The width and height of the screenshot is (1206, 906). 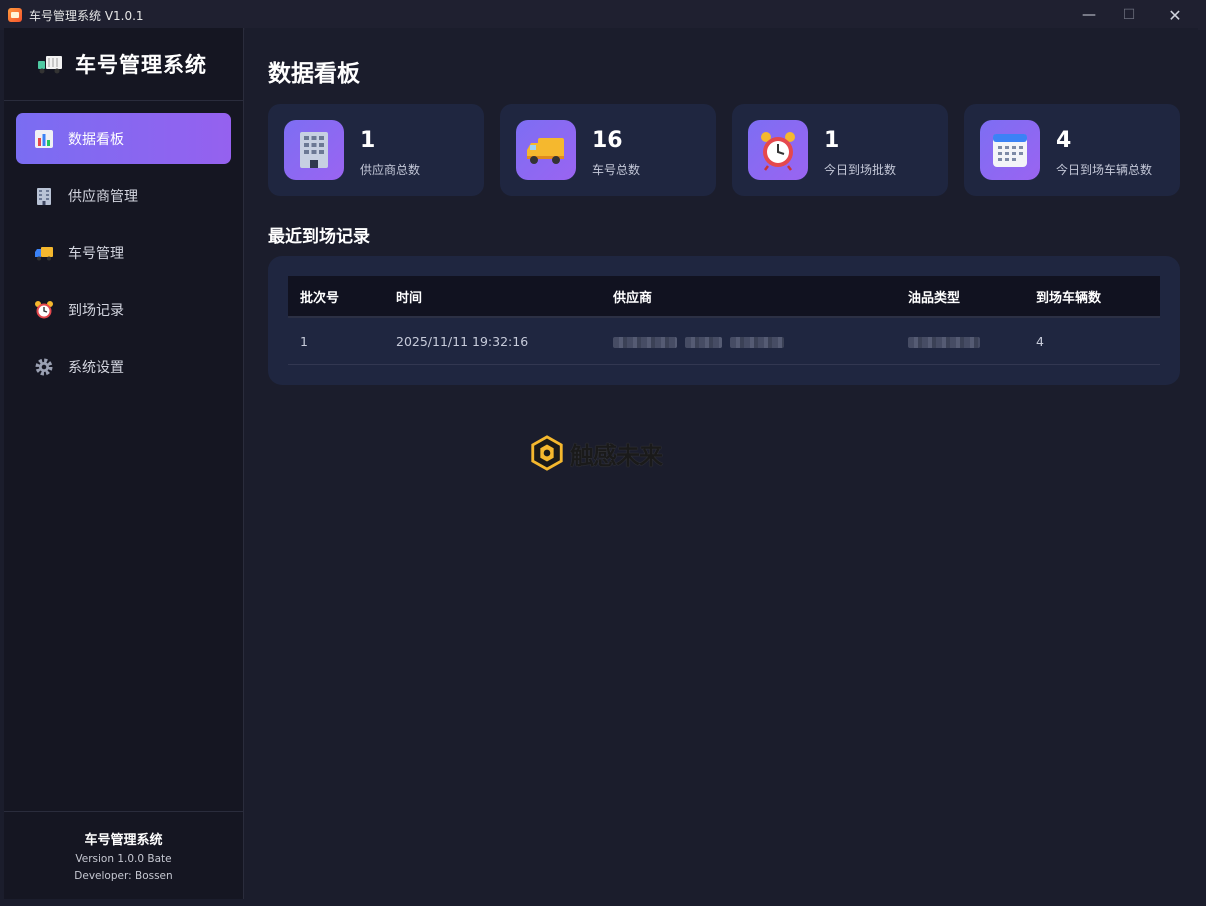 I want to click on sidebar-item-settings: 系统设置, so click(x=123, y=366).